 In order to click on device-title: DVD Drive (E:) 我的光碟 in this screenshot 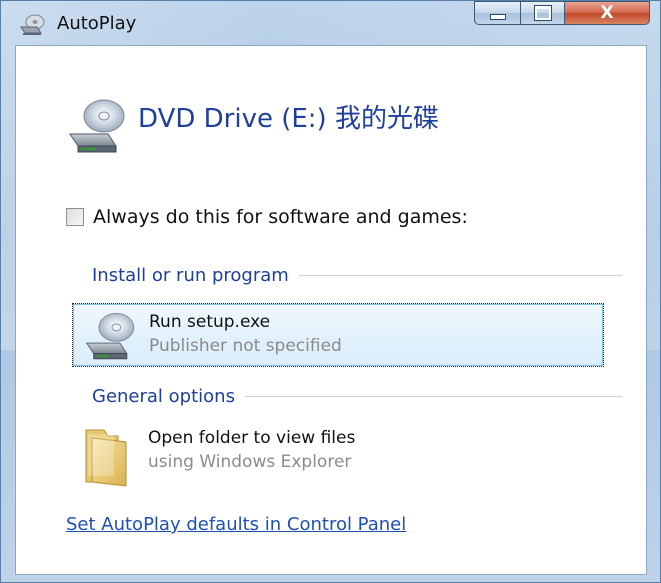, I will do `click(288, 119)`.